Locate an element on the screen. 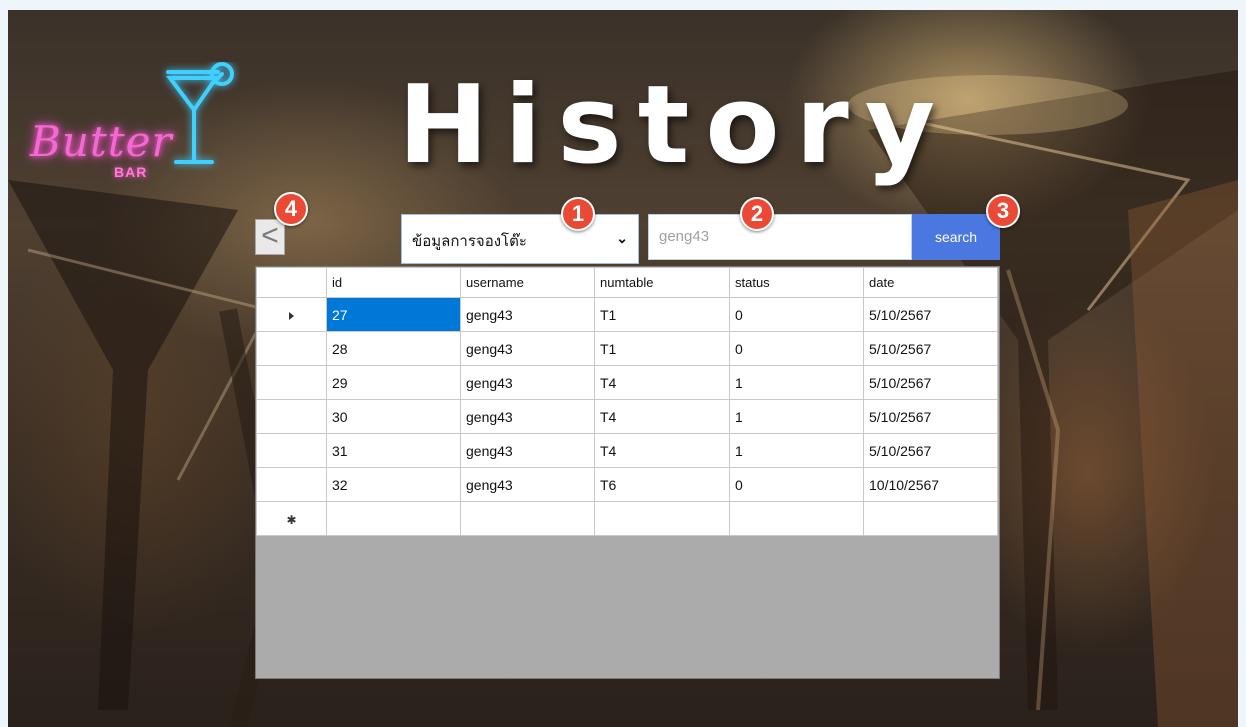  current-row-arrow-icon is located at coordinates (291, 315).